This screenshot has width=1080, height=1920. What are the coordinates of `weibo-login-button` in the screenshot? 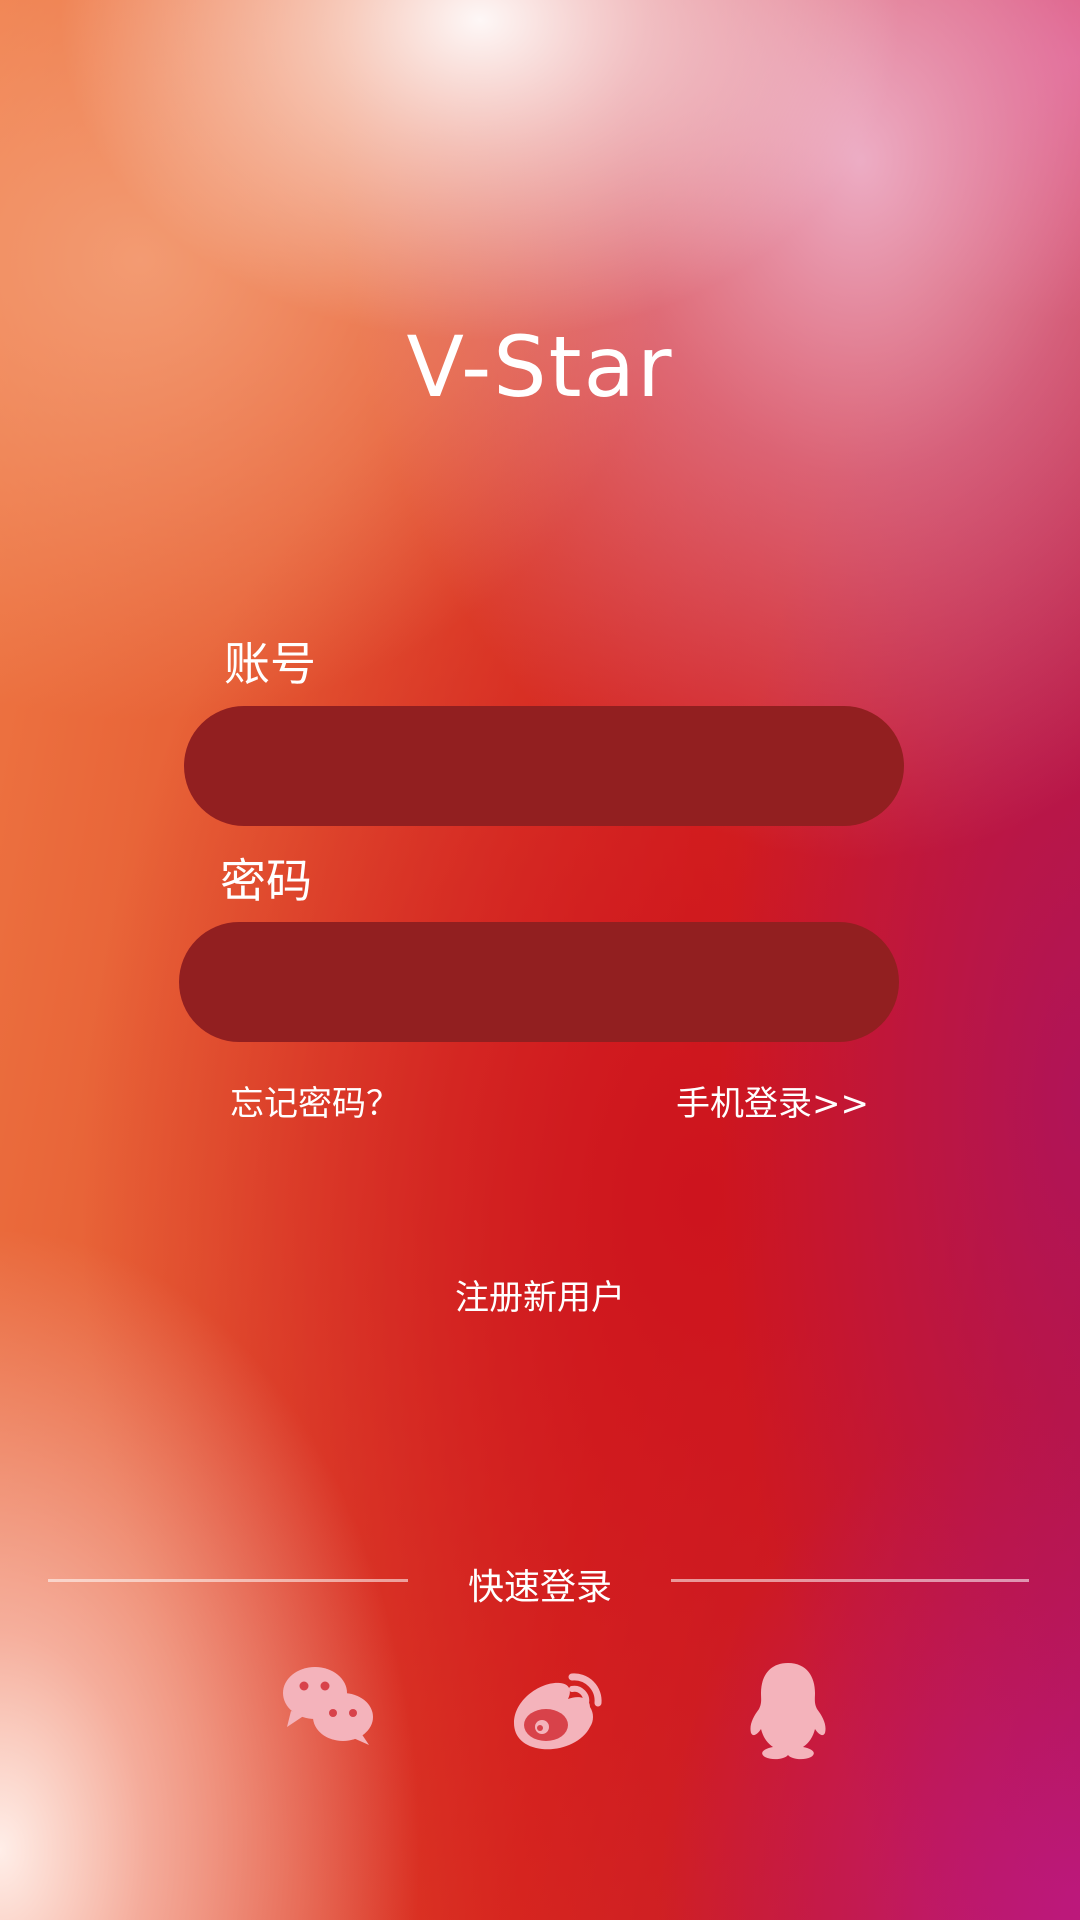 It's located at (557, 1710).